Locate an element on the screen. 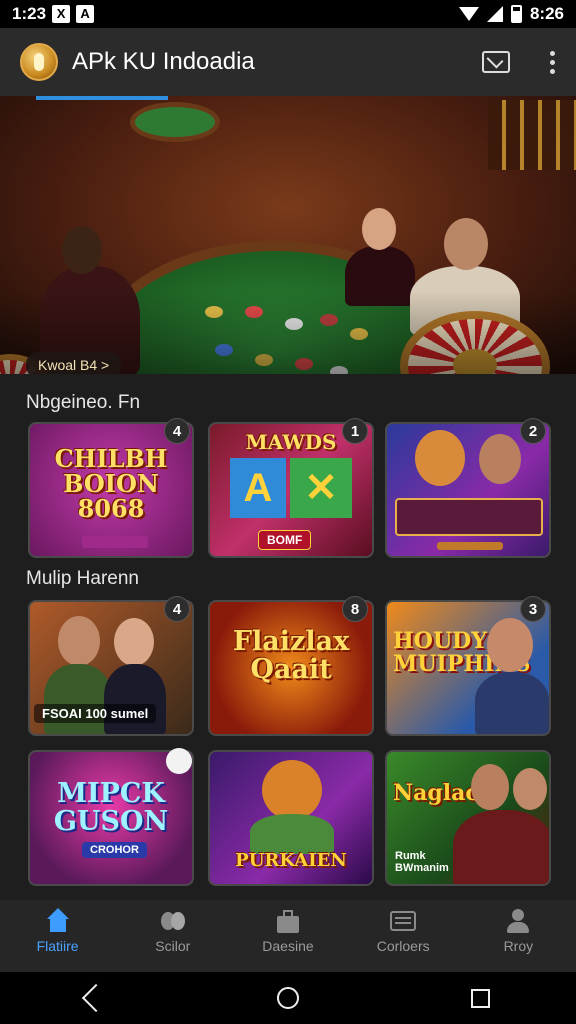 This screenshot has width=576, height=1024. nav-item-daesine: Daesine is located at coordinates (288, 931).